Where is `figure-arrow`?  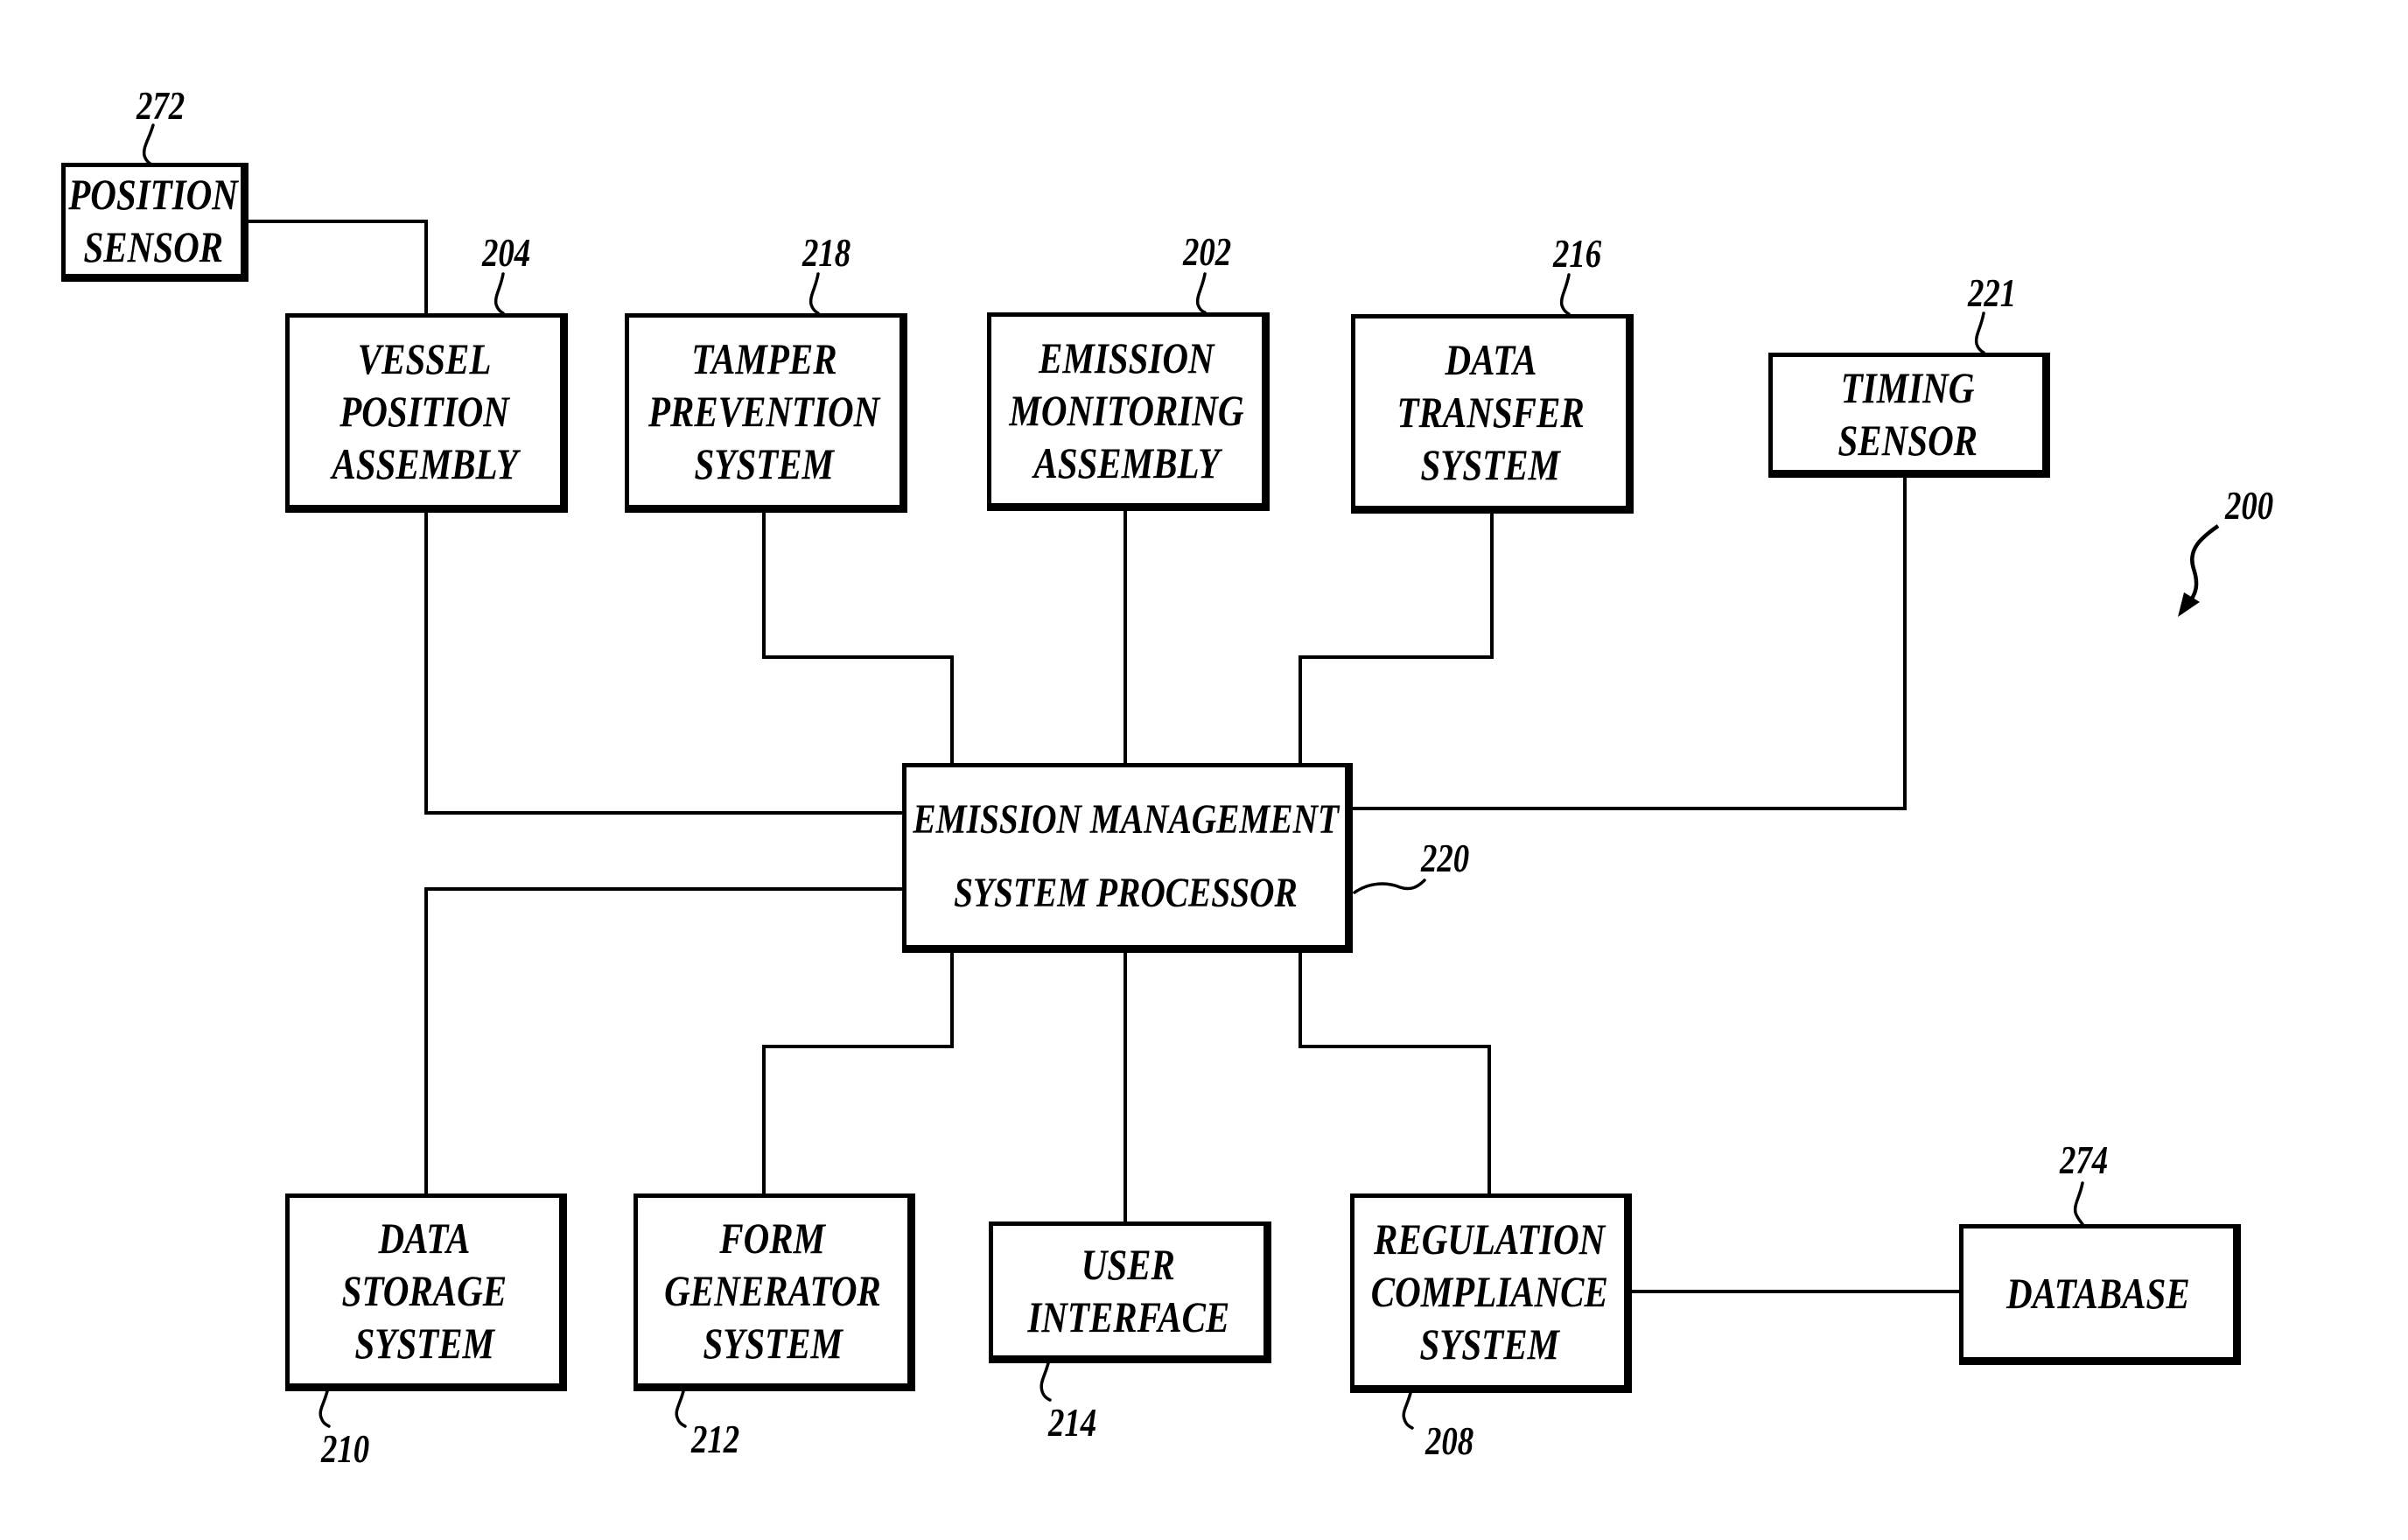
figure-arrow is located at coordinates (2199, 570).